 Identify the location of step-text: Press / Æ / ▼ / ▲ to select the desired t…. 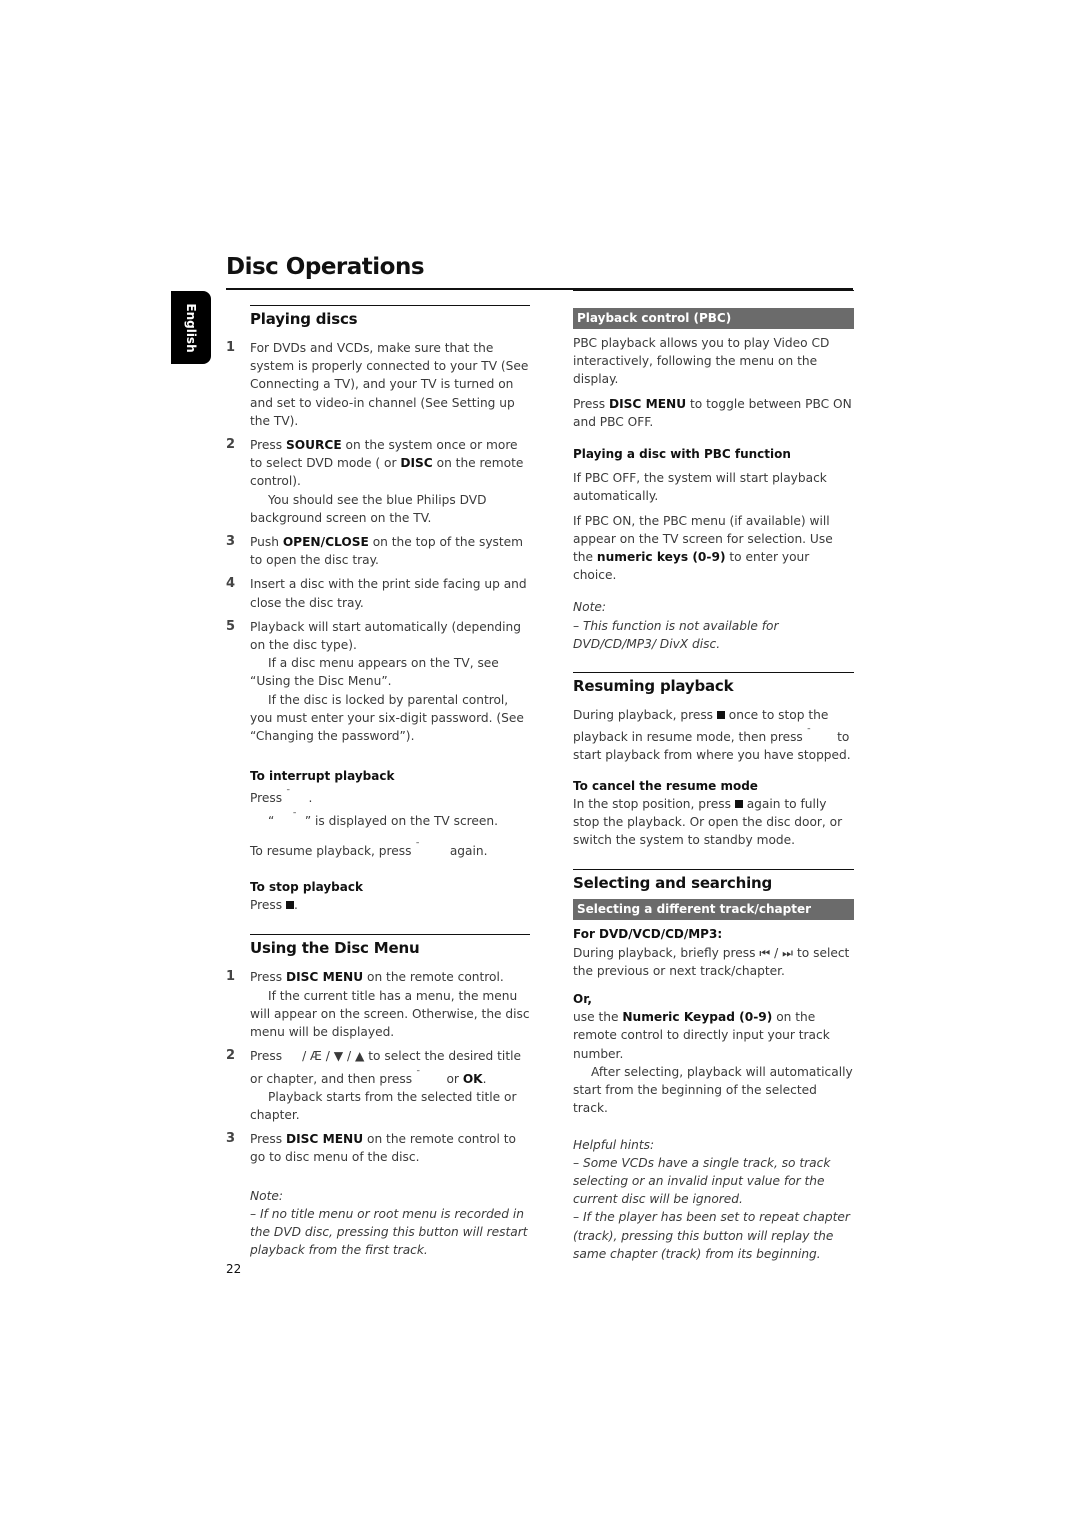
(385, 1067).